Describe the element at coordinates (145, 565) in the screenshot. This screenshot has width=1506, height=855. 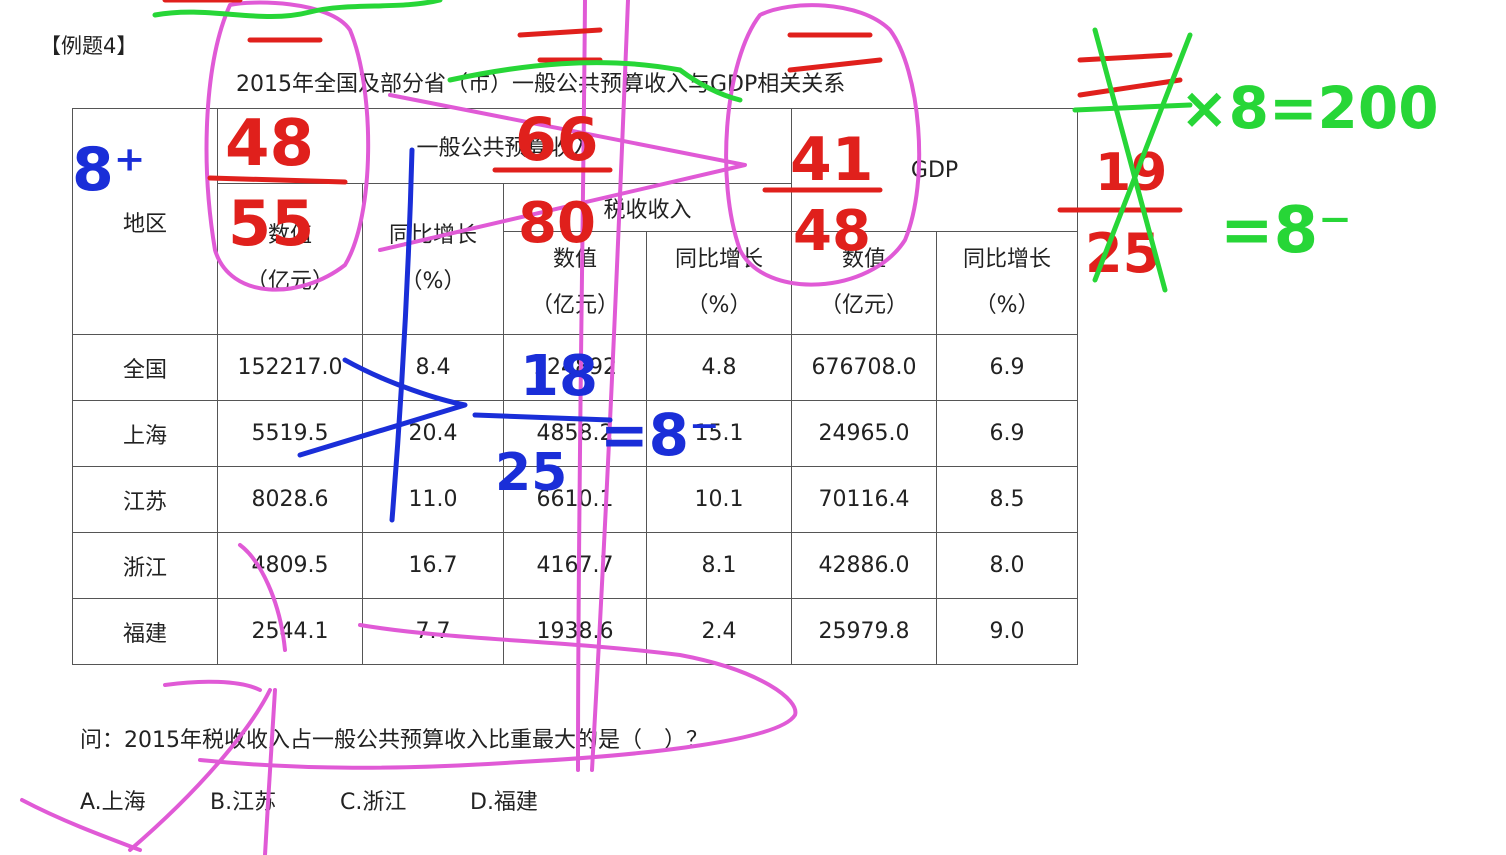
I see `cell-region: 浙江` at that location.